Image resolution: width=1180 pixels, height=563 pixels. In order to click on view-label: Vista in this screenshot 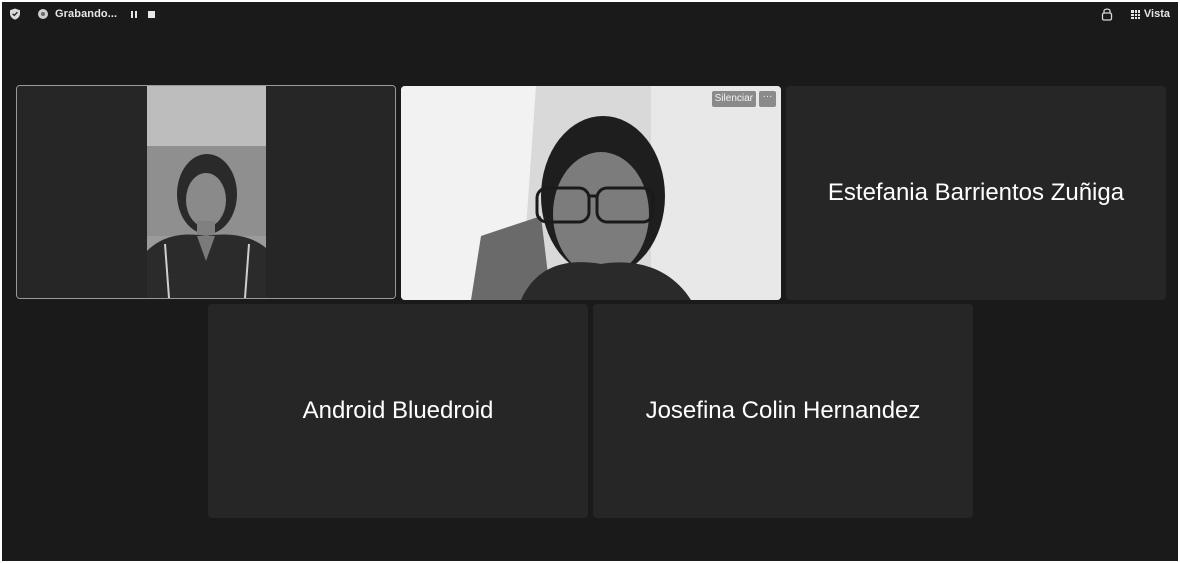, I will do `click(1156, 14)`.